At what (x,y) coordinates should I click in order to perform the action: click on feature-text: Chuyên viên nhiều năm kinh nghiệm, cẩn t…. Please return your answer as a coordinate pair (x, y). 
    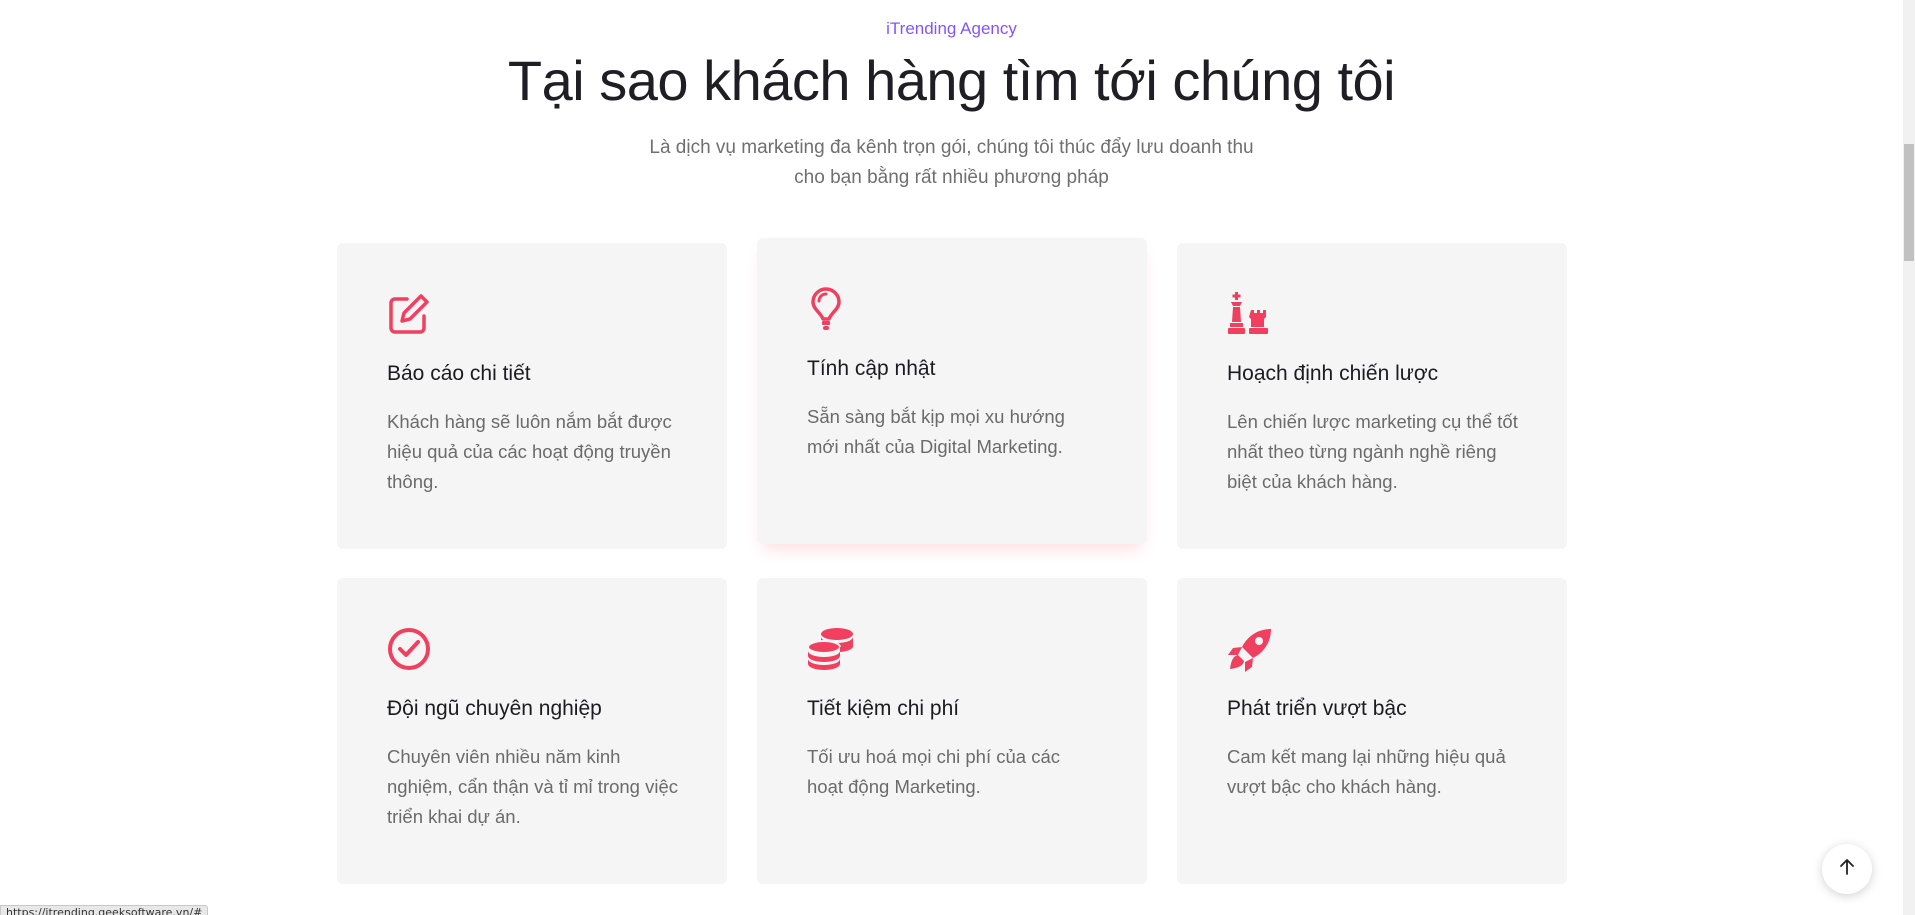
    Looking at the image, I should click on (533, 786).